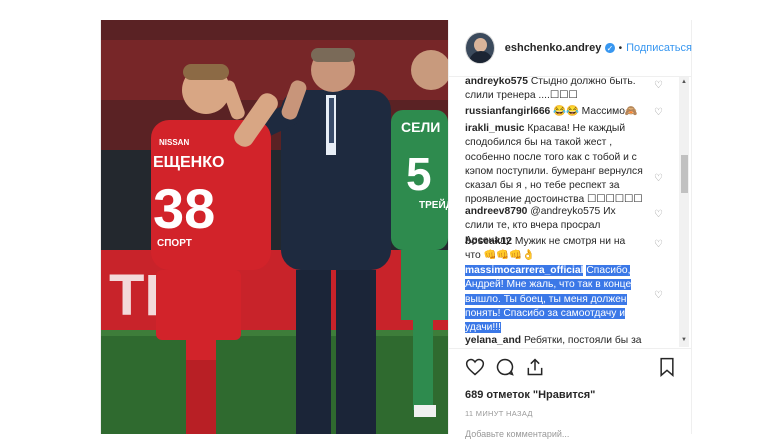 The height and width of the screenshot is (439, 770). I want to click on opponent-name: СЕЛИ, so click(420, 127).